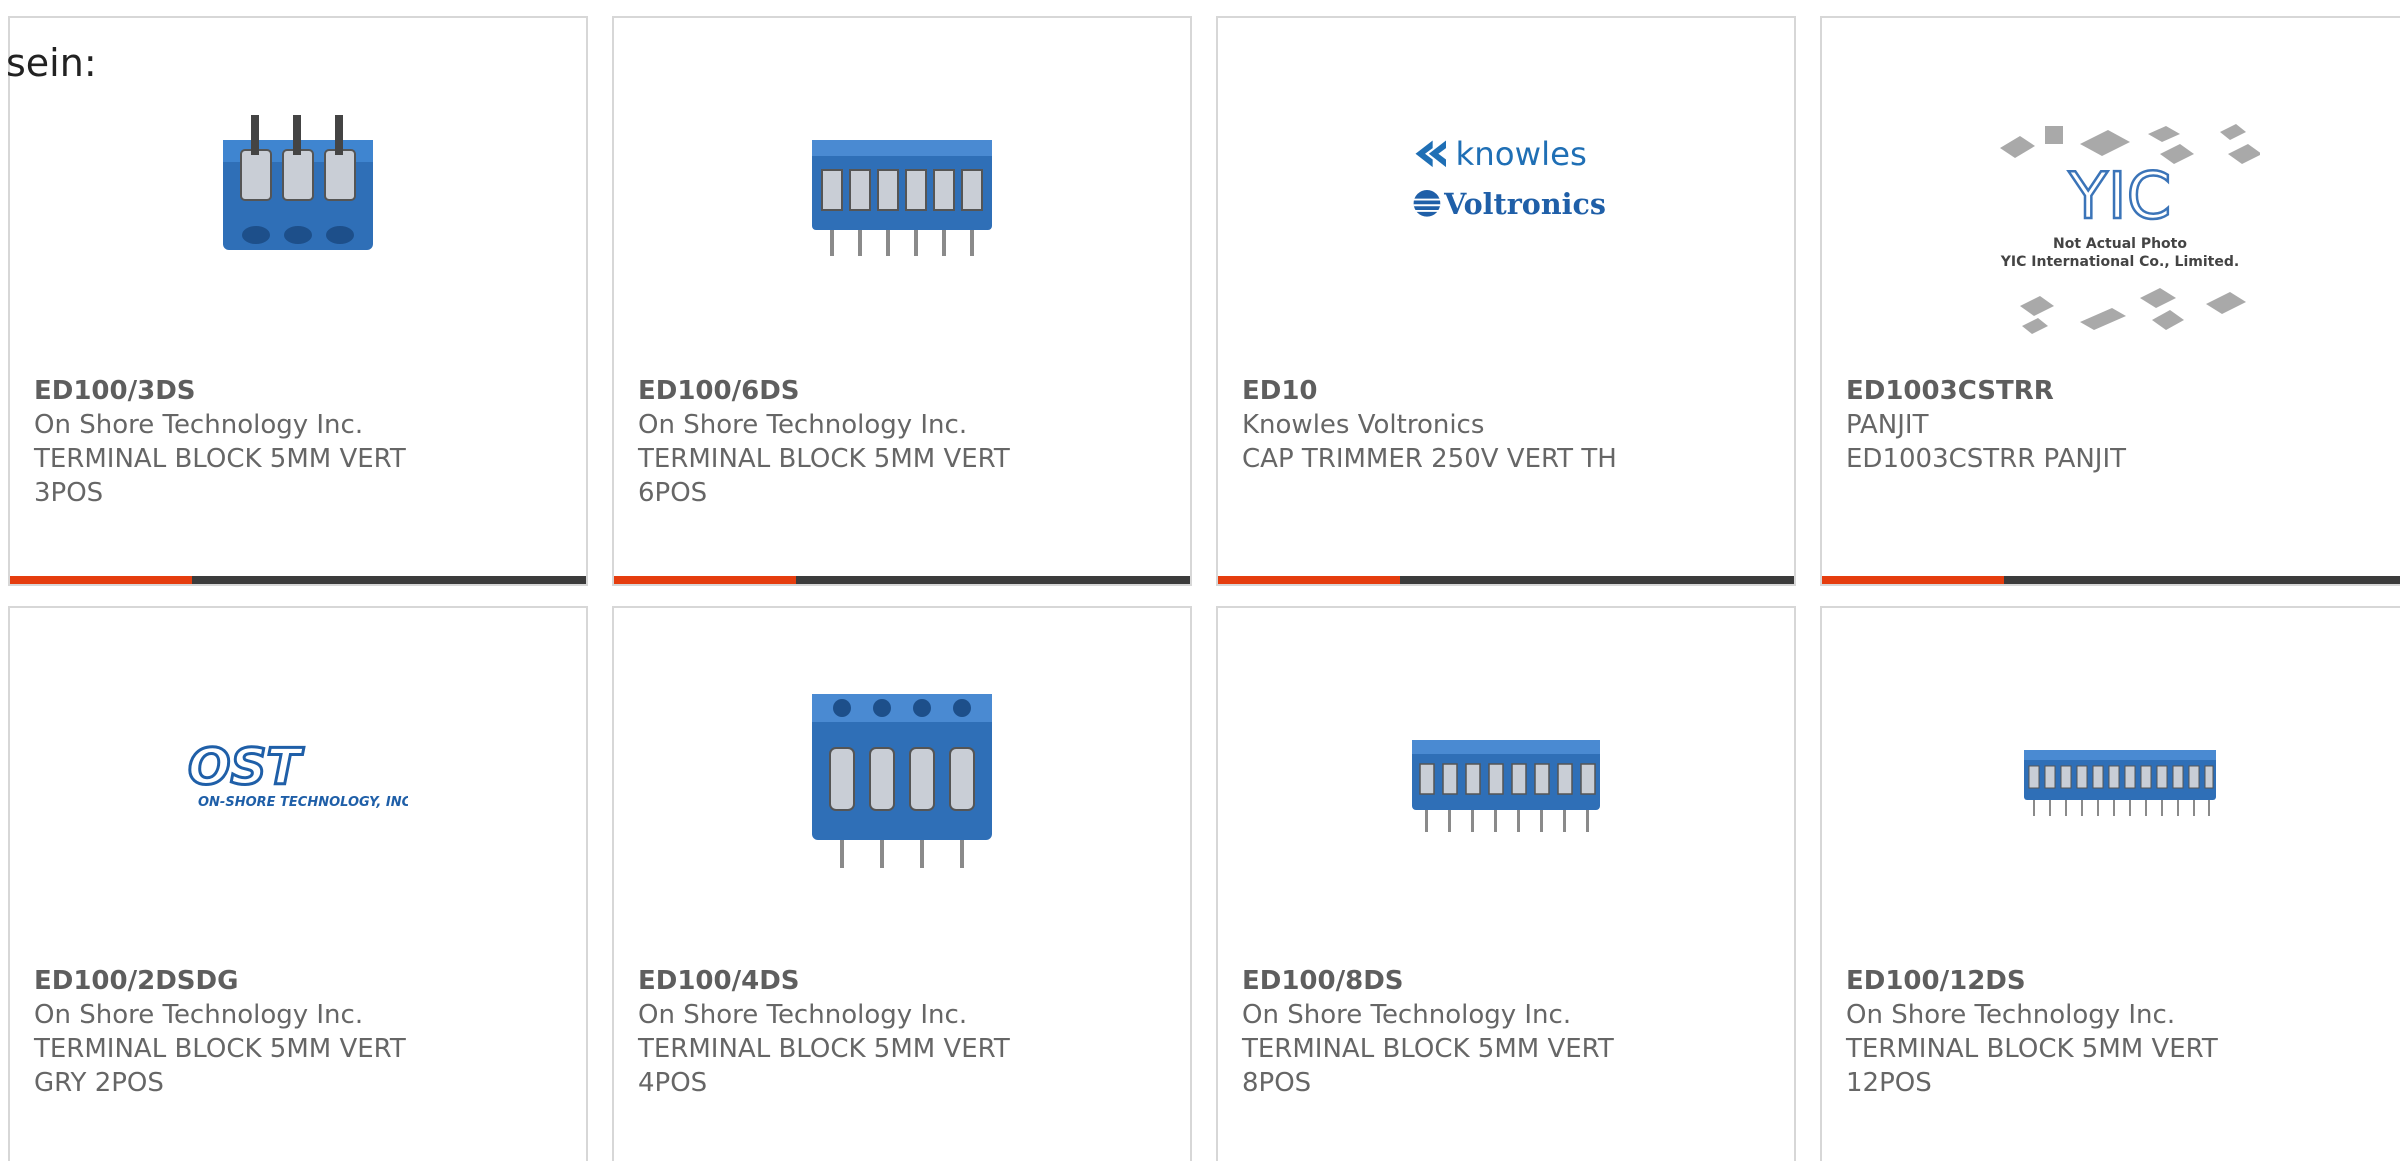  What do you see at coordinates (298, 391) in the screenshot?
I see `product-part-number: ED100/3DS` at bounding box center [298, 391].